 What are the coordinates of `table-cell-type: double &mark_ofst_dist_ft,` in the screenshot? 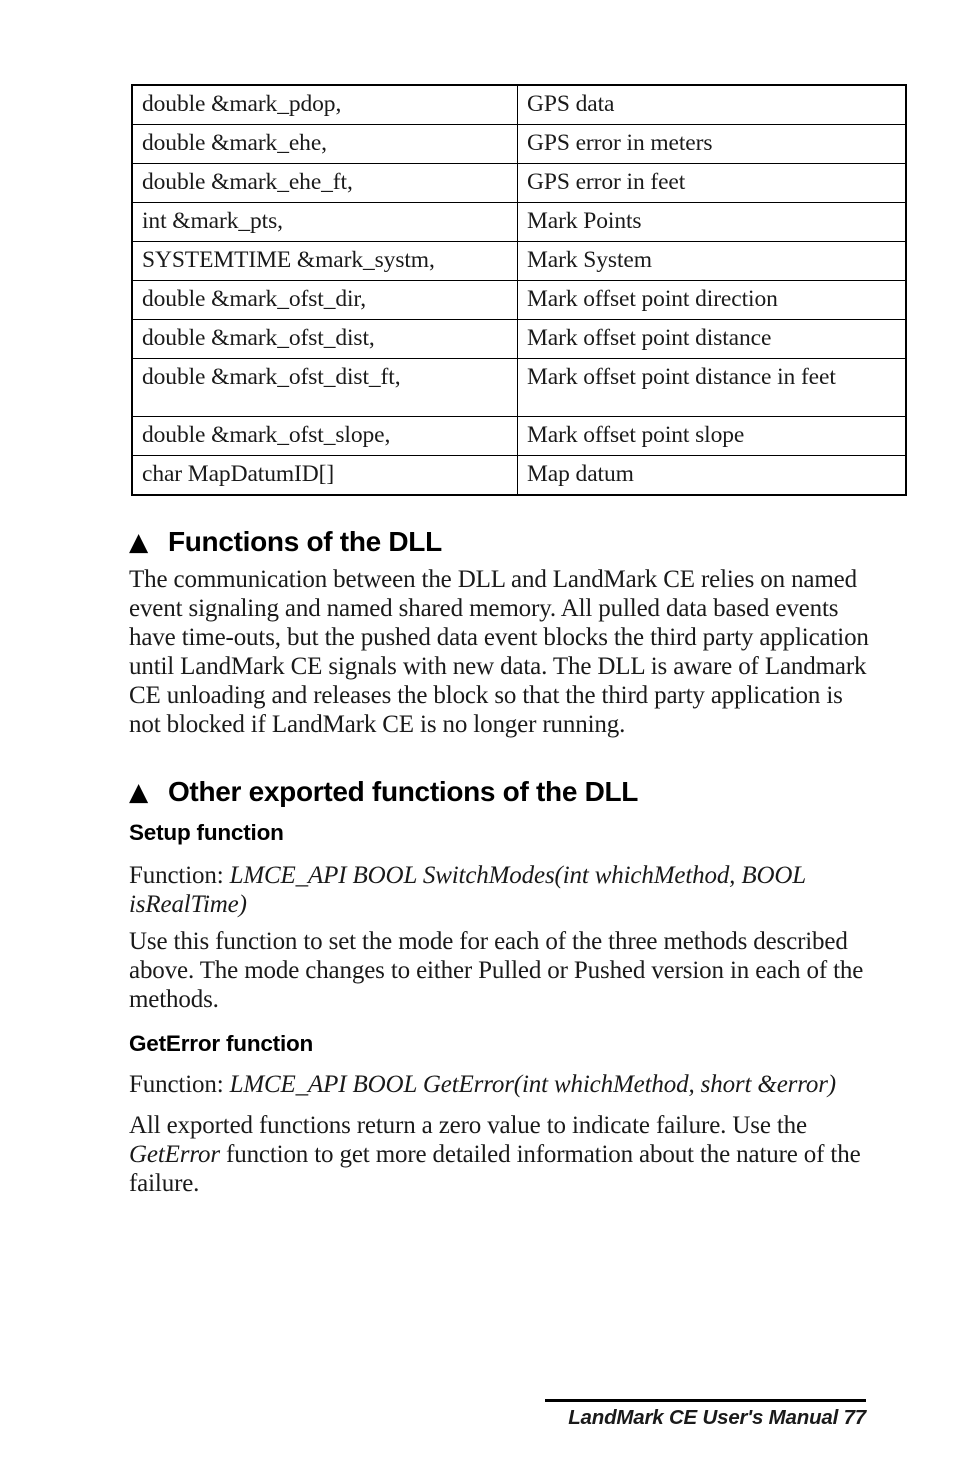 It's located at (324, 387).